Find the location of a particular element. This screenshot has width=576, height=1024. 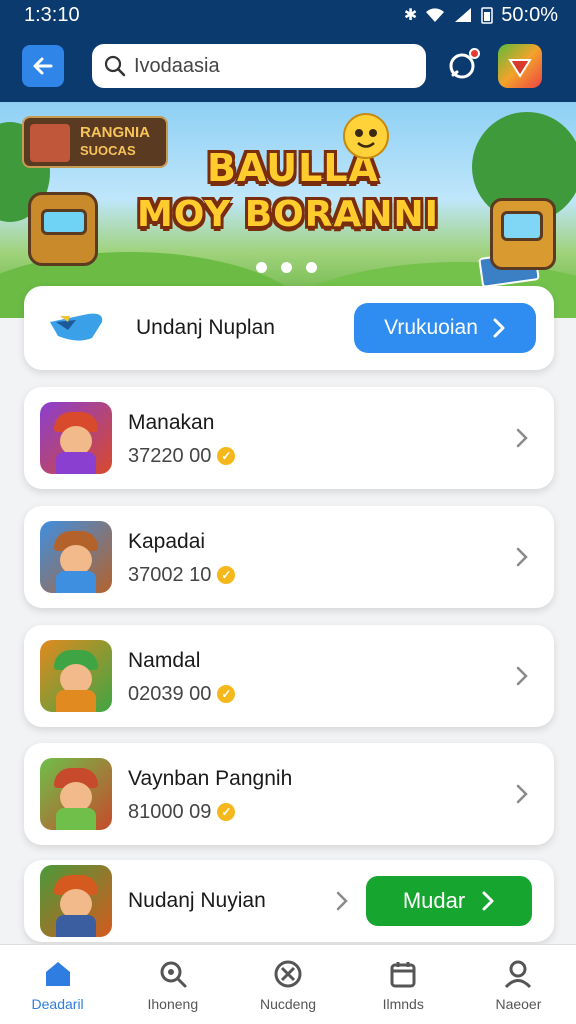

install-button: Mudar is located at coordinates (449, 901).